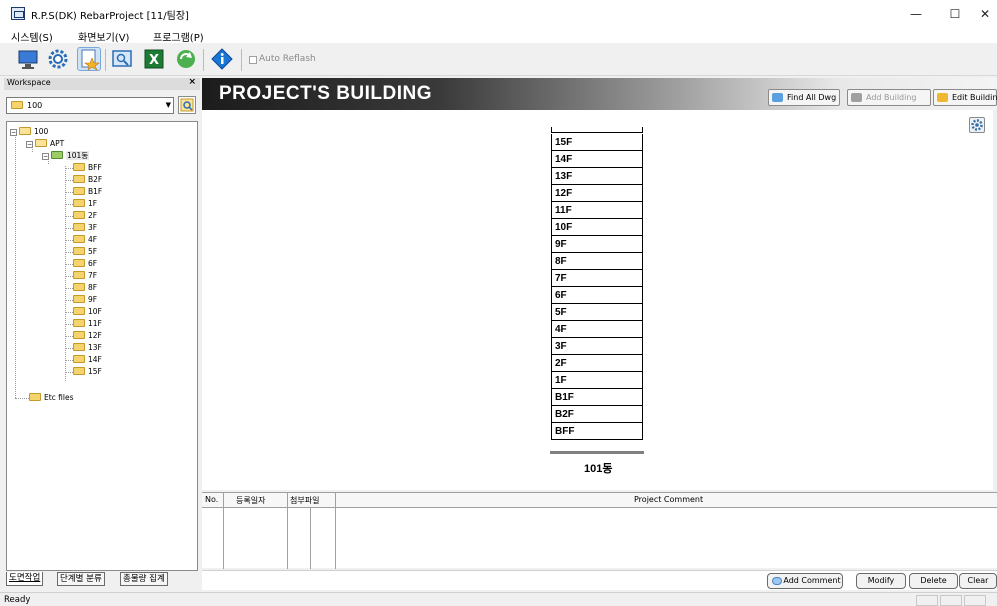 Image resolution: width=997 pixels, height=606 pixels. I want to click on edit-building-button: Edit Building, so click(965, 97).